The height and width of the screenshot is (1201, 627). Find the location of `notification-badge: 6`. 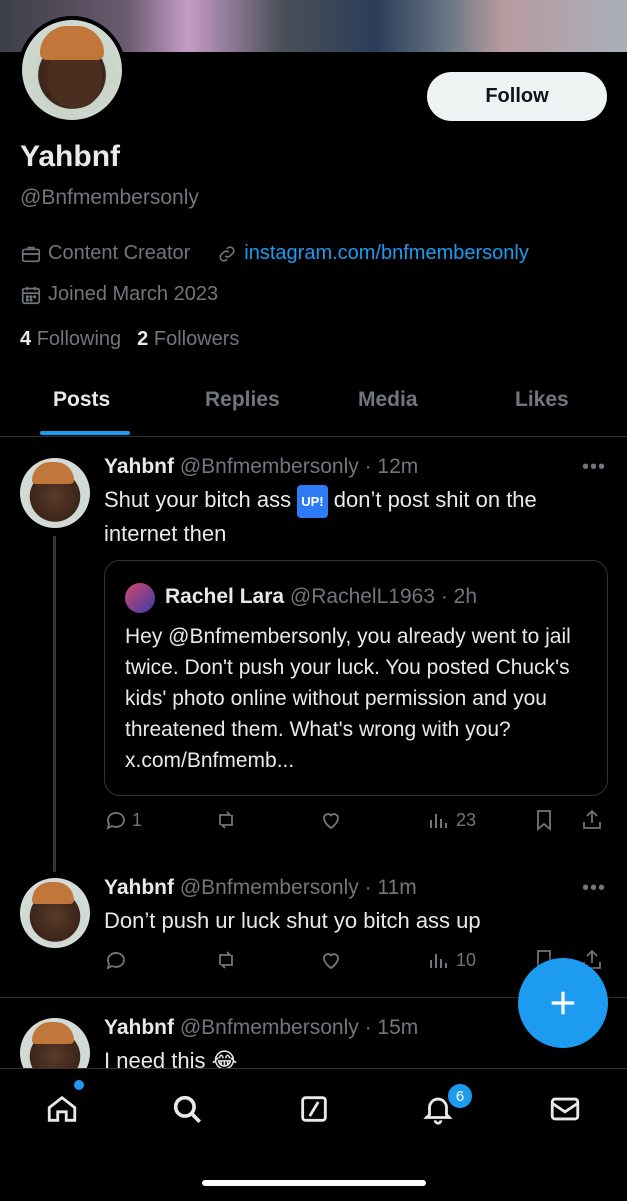

notification-badge: 6 is located at coordinates (460, 1096).